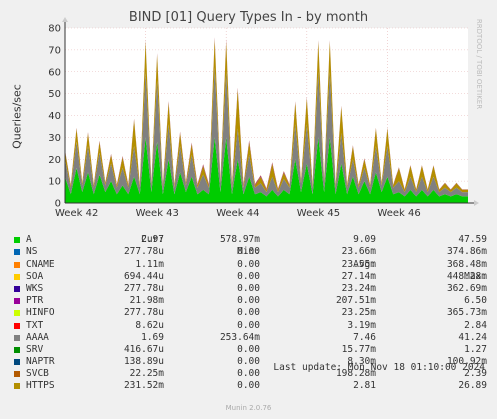 This screenshot has height=419, width=497. I want to click on legend-name: AAAA, so click(37, 337).